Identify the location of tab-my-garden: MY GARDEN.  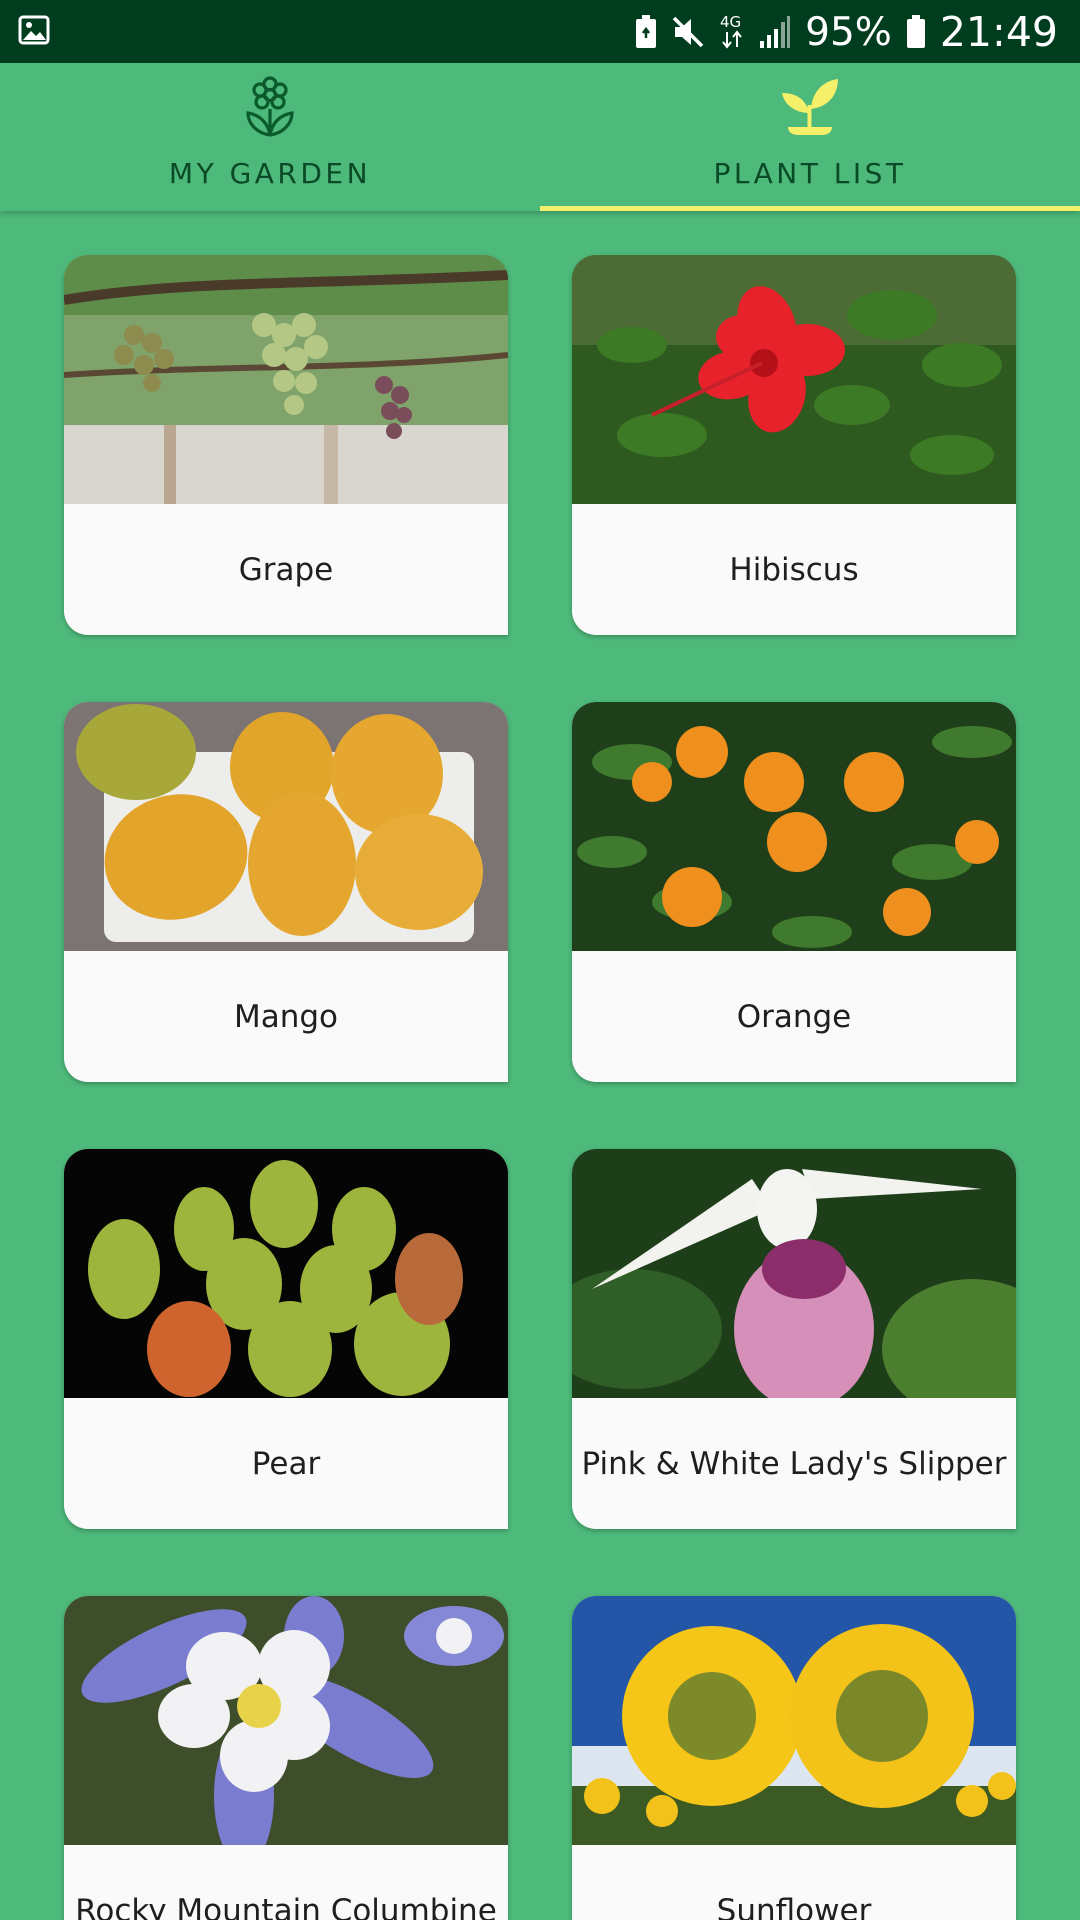
(270, 137).